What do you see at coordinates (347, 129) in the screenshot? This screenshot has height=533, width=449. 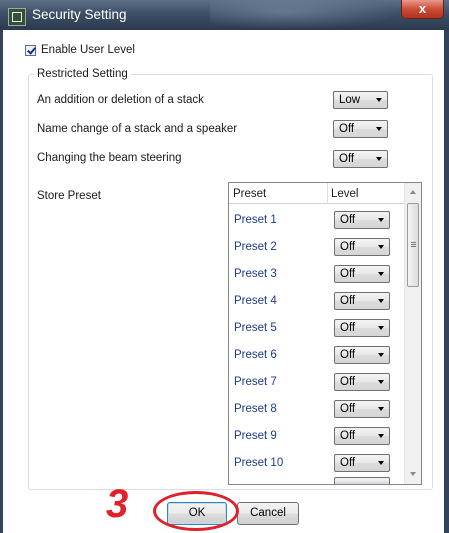 I see `name-change-level-value: Off` at bounding box center [347, 129].